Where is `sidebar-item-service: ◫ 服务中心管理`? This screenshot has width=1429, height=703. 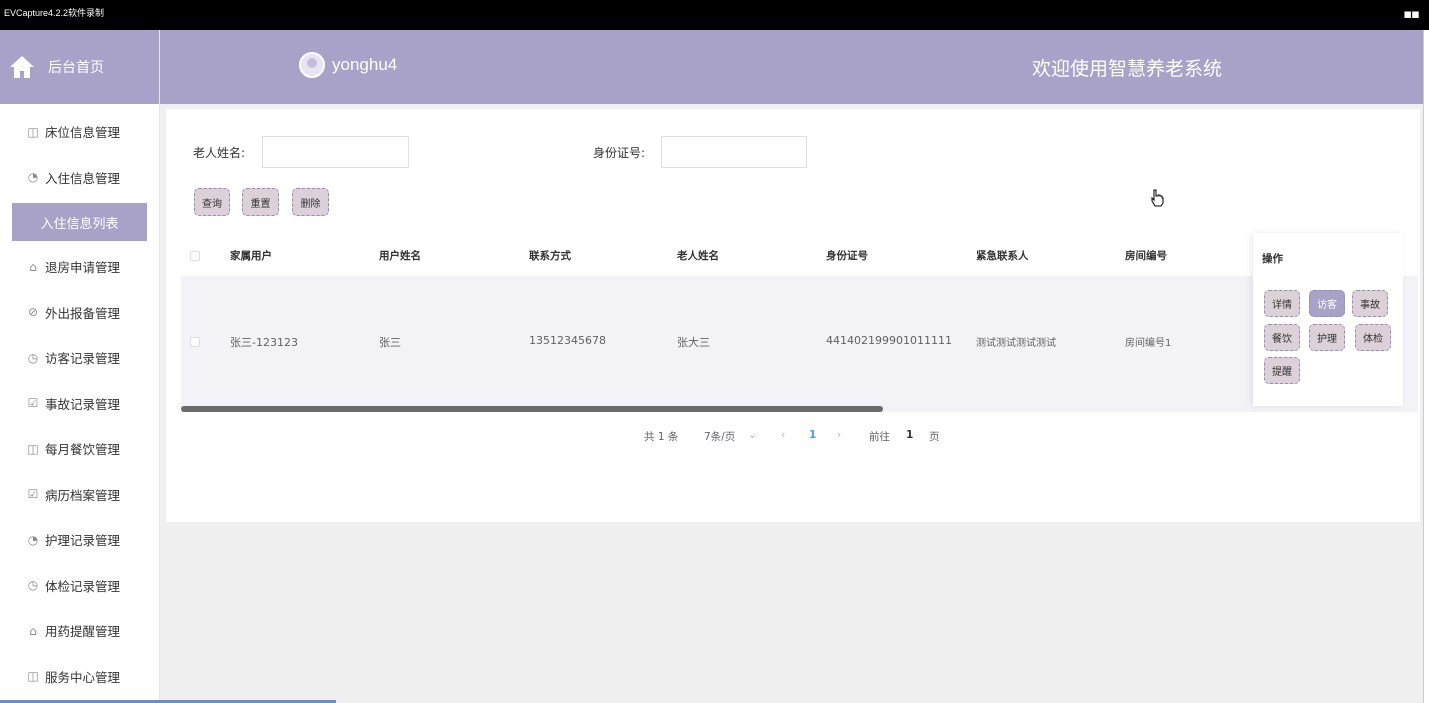 sidebar-item-service: ◫ 服务中心管理 is located at coordinates (79, 677).